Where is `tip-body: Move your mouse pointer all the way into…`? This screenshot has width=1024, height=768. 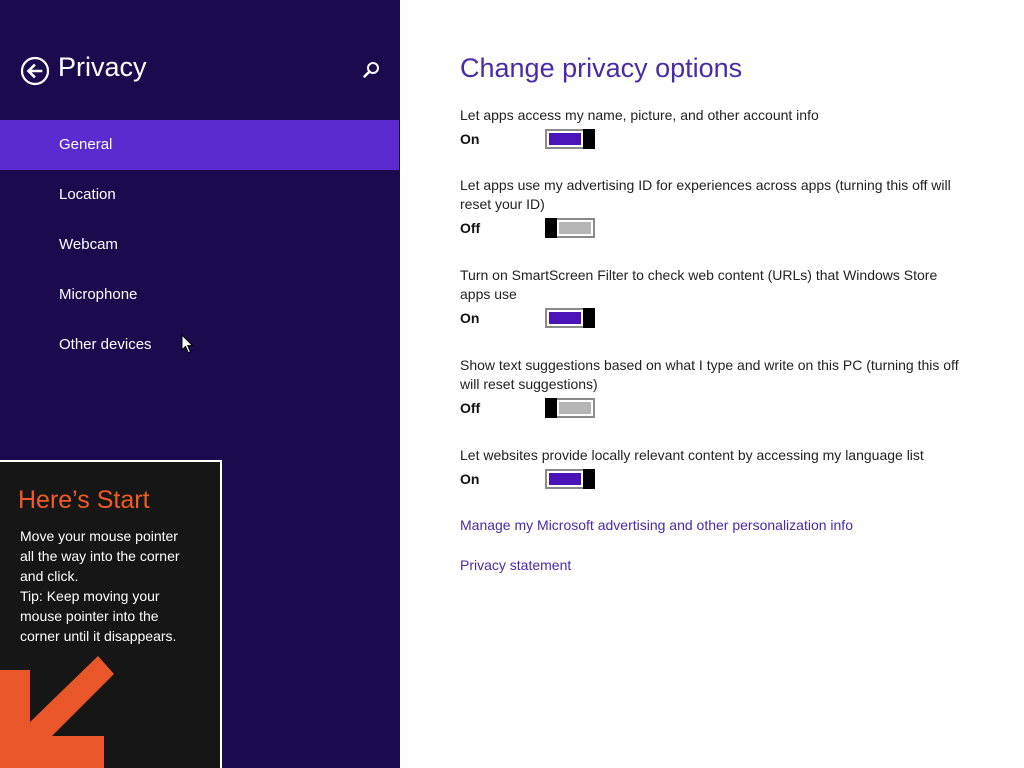 tip-body: Move your mouse pointer all the way into… is located at coordinates (100, 586).